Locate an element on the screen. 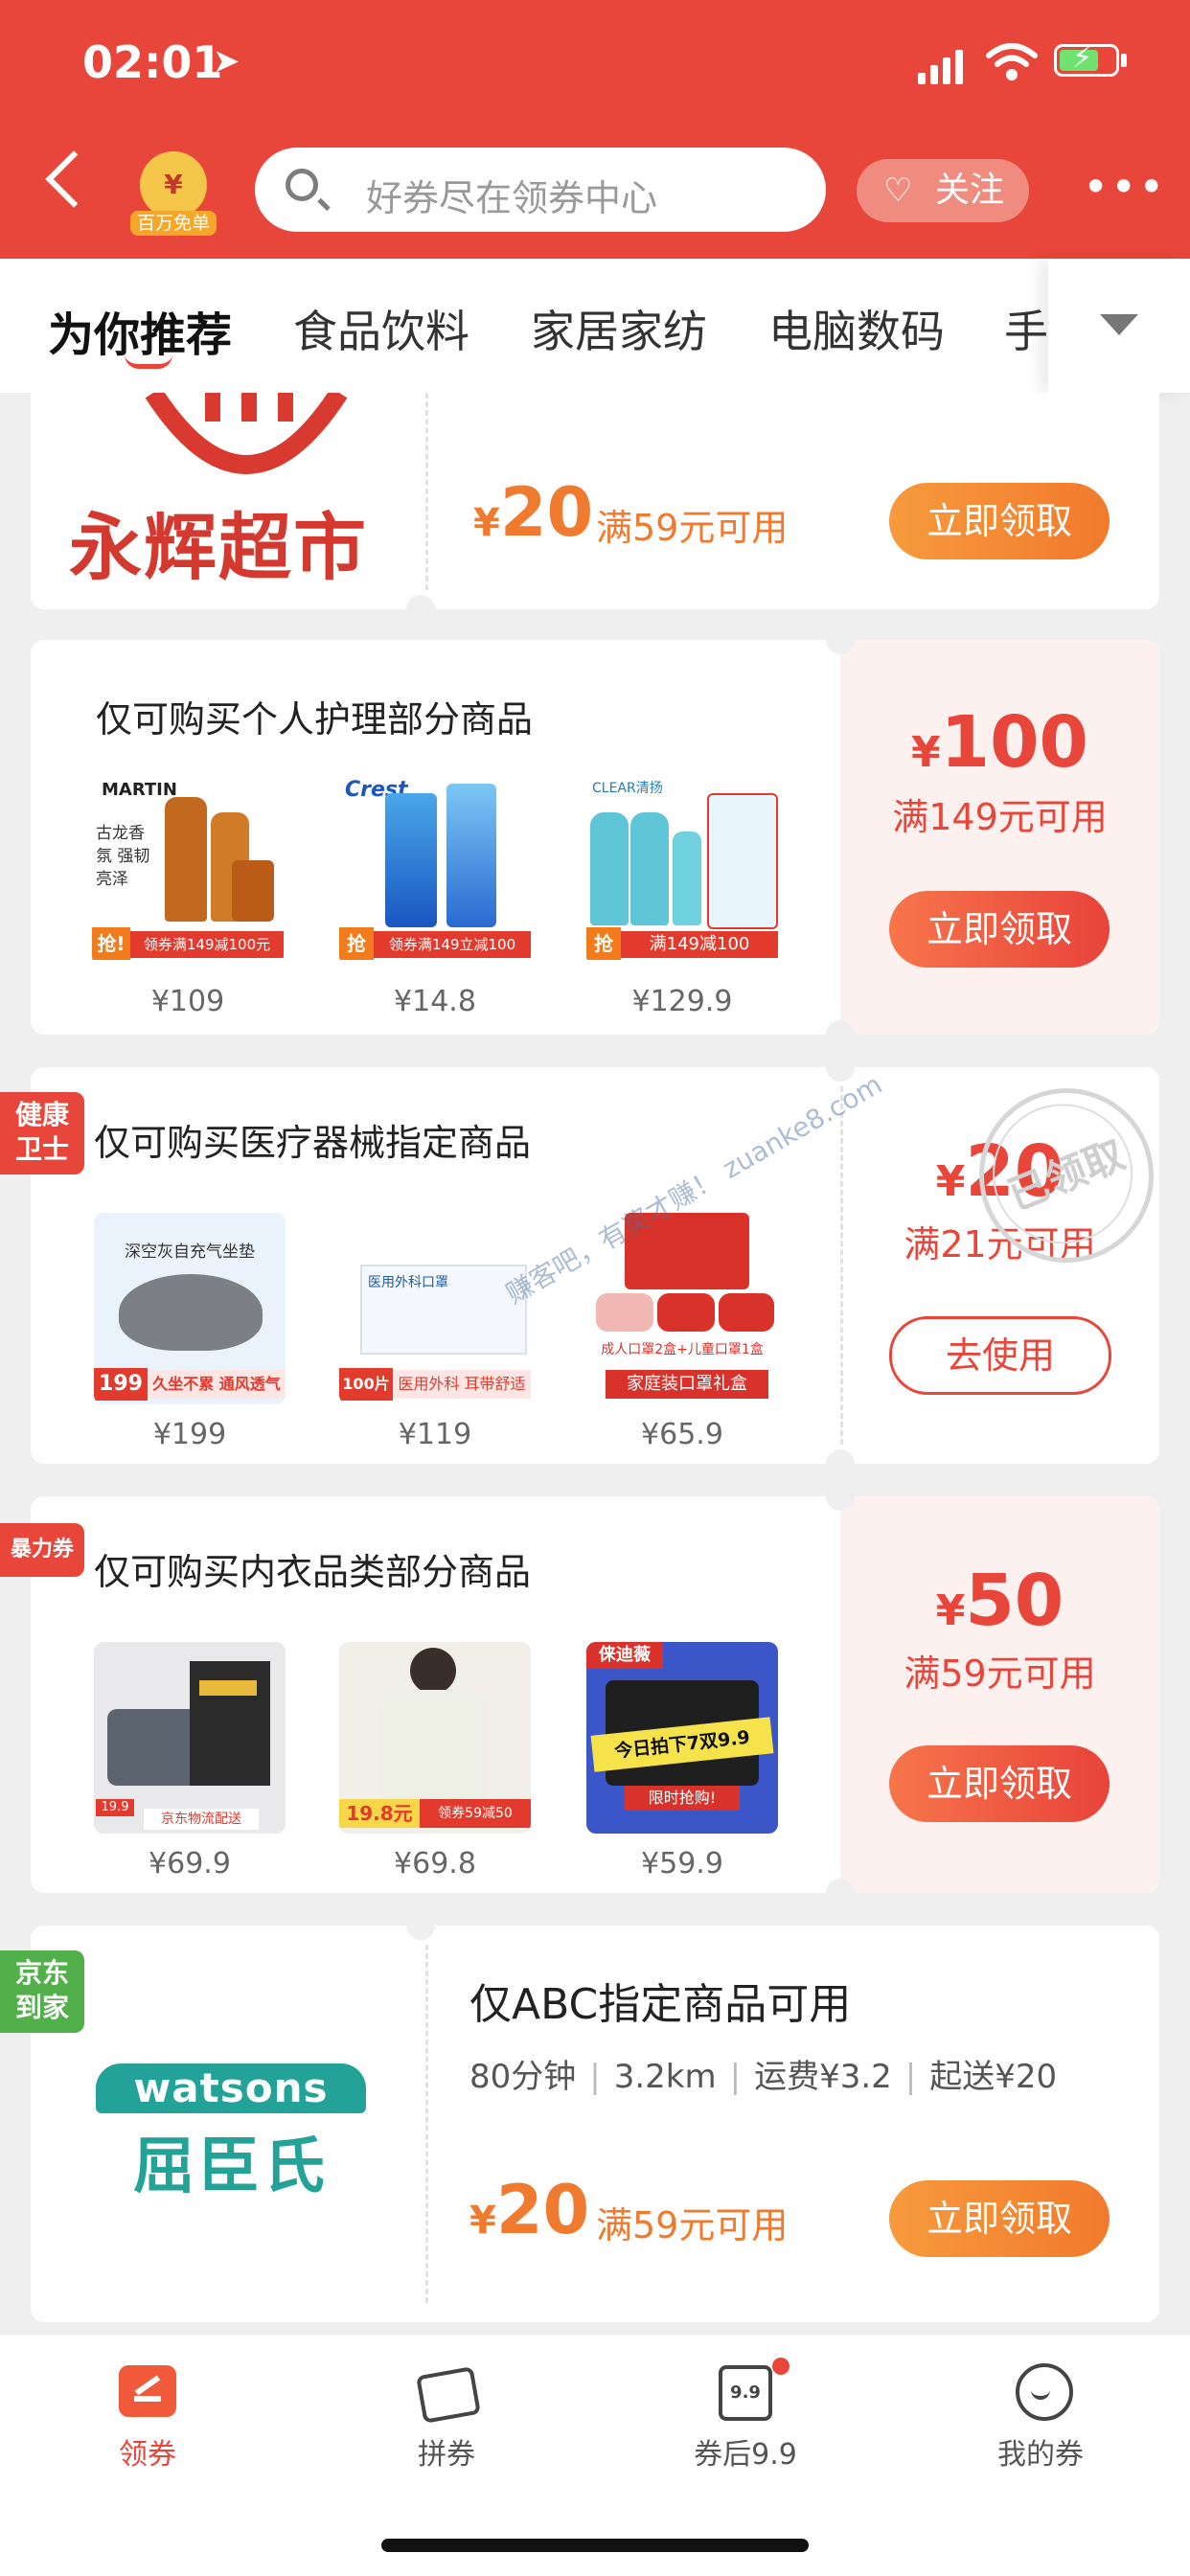  card-title: 仅可购买医疗器械指定商品 is located at coordinates (313, 1143).